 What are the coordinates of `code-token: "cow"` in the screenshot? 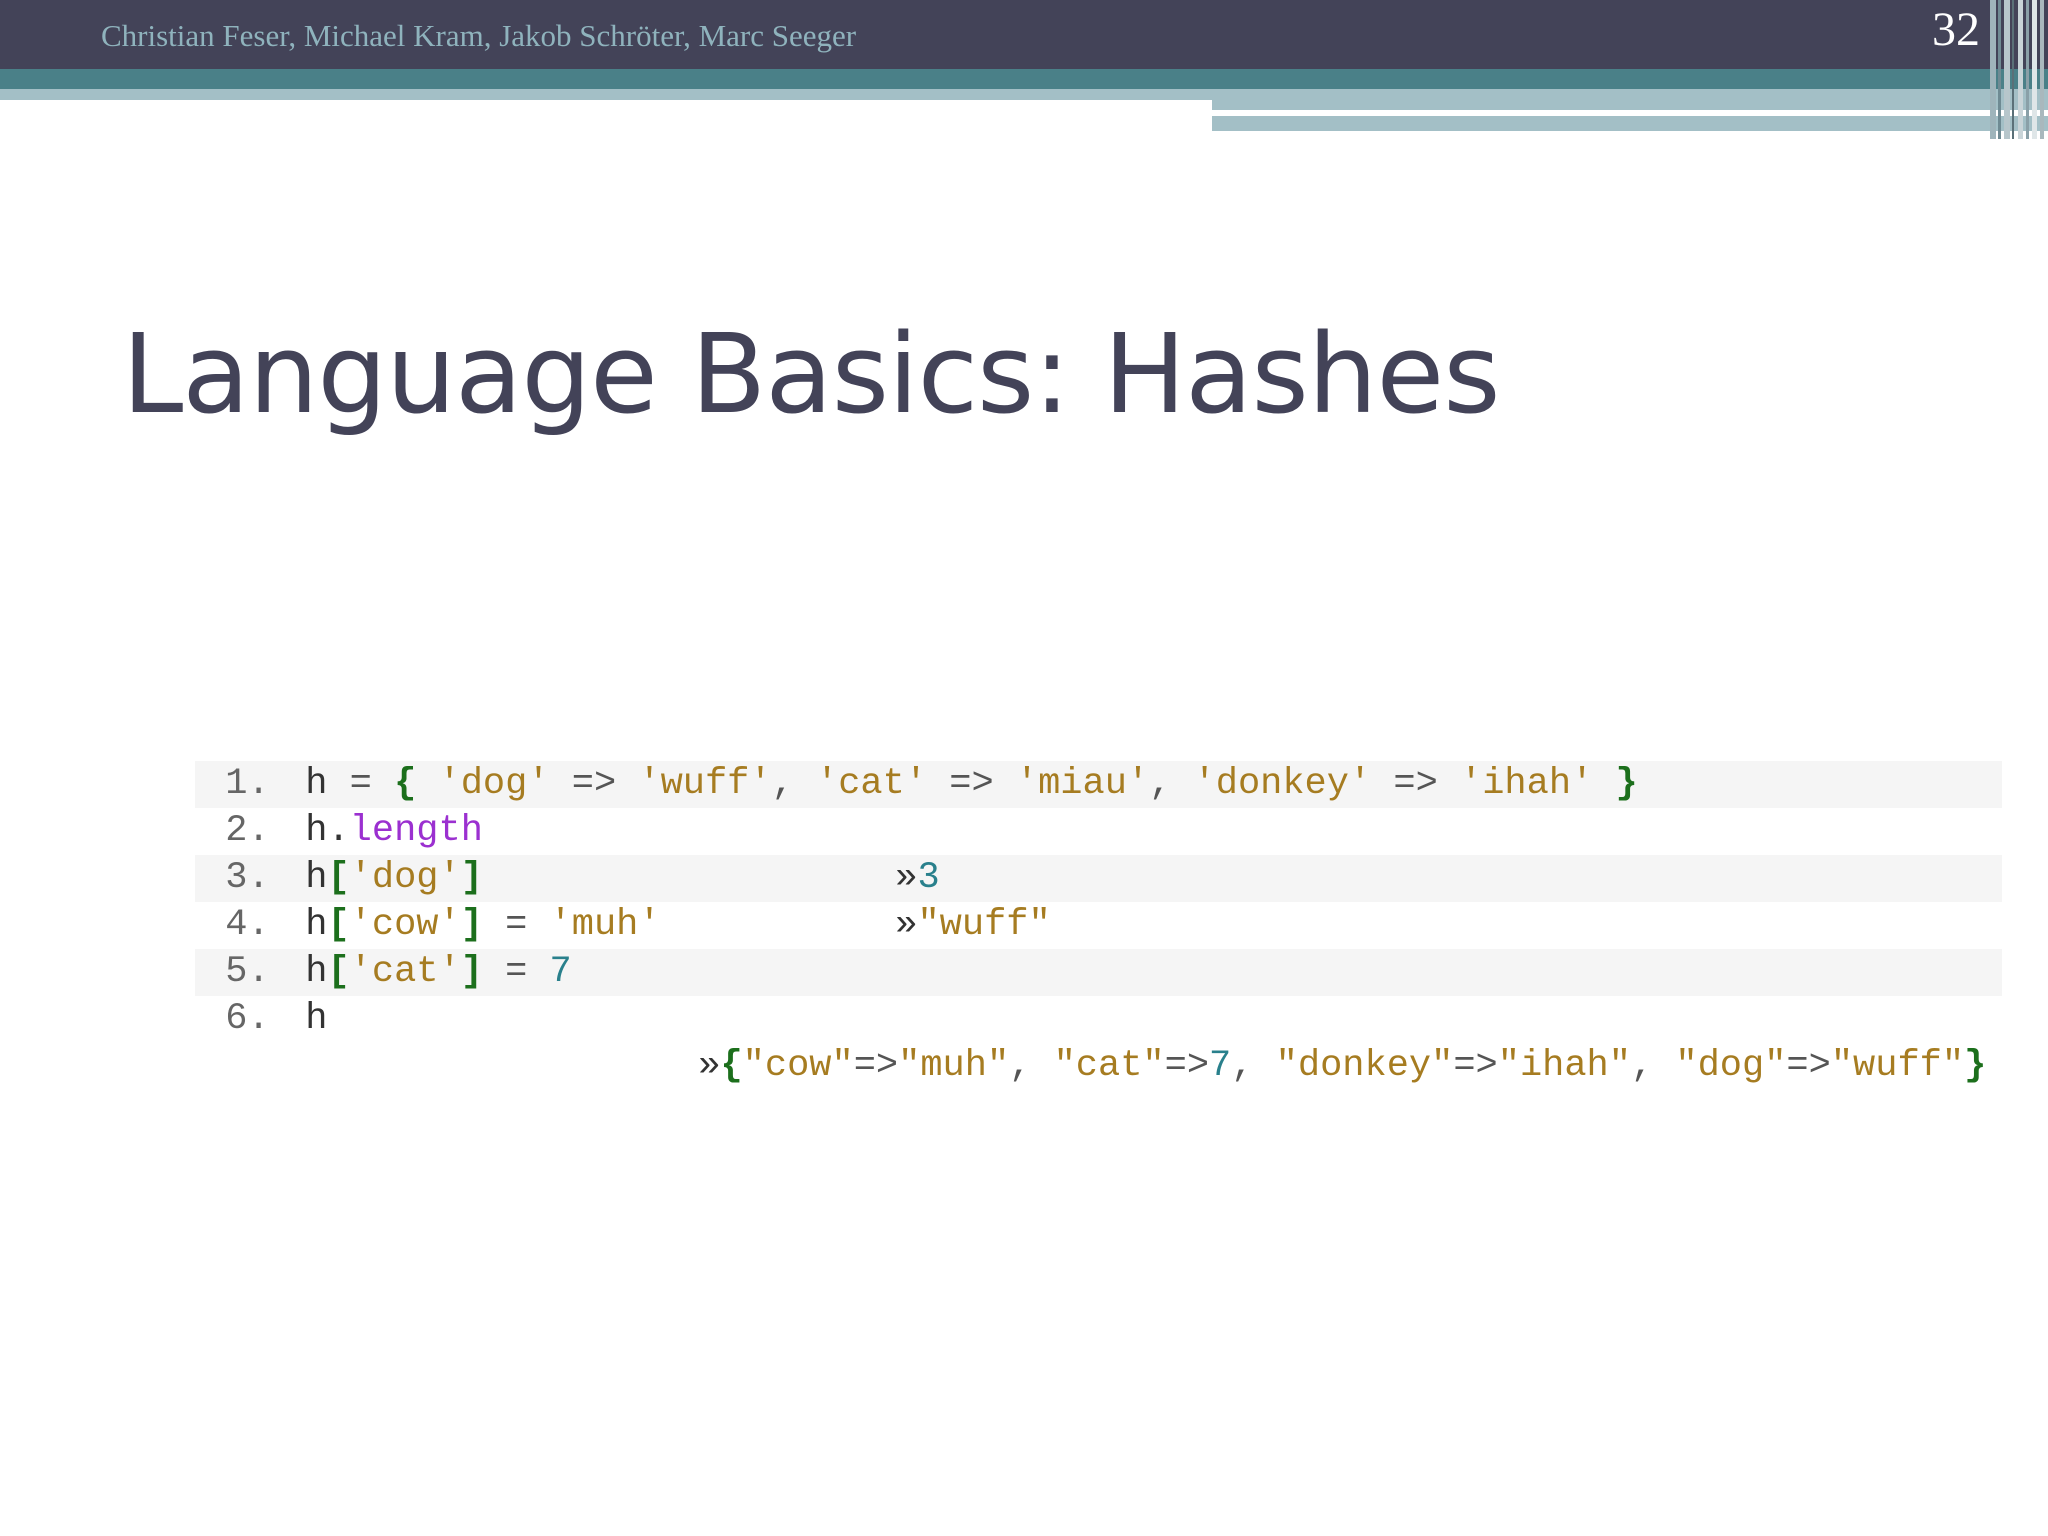 It's located at (798, 1066).